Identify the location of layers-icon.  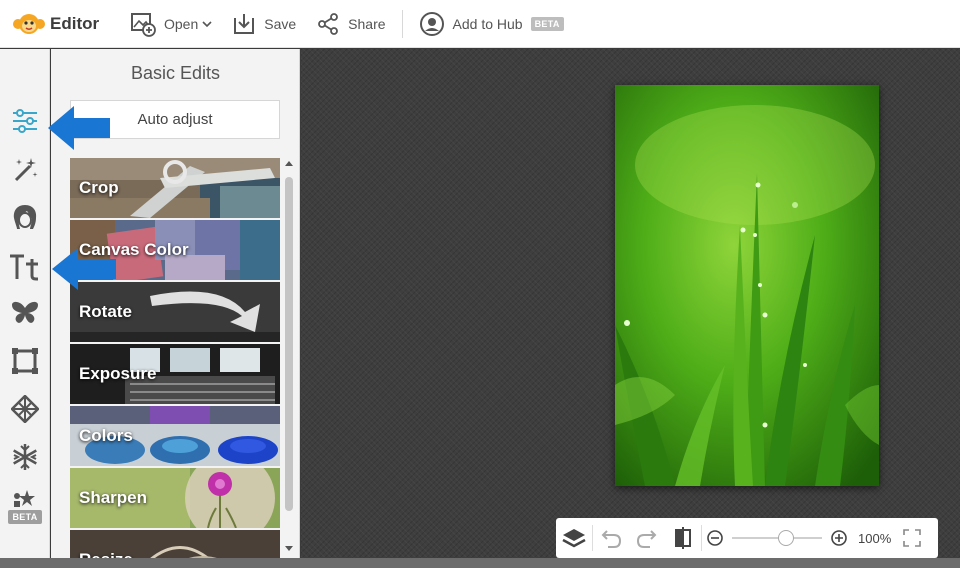
(574, 538).